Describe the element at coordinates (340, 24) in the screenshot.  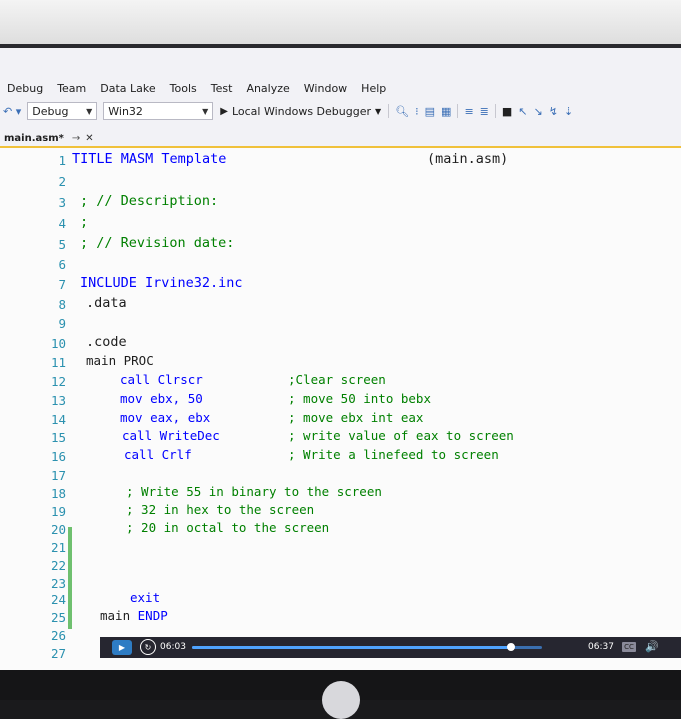
I see `monitor-bezel-top` at that location.